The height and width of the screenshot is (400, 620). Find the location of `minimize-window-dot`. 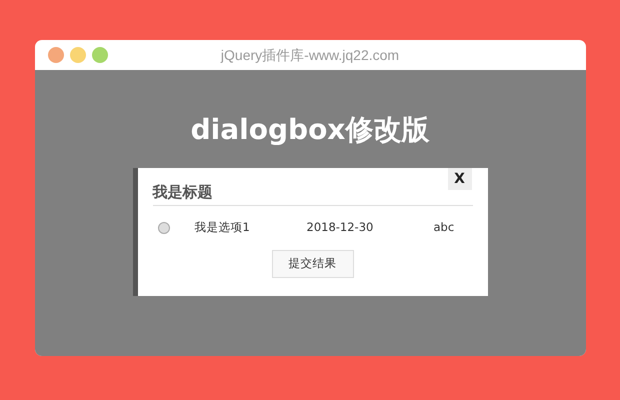

minimize-window-dot is located at coordinates (78, 55).